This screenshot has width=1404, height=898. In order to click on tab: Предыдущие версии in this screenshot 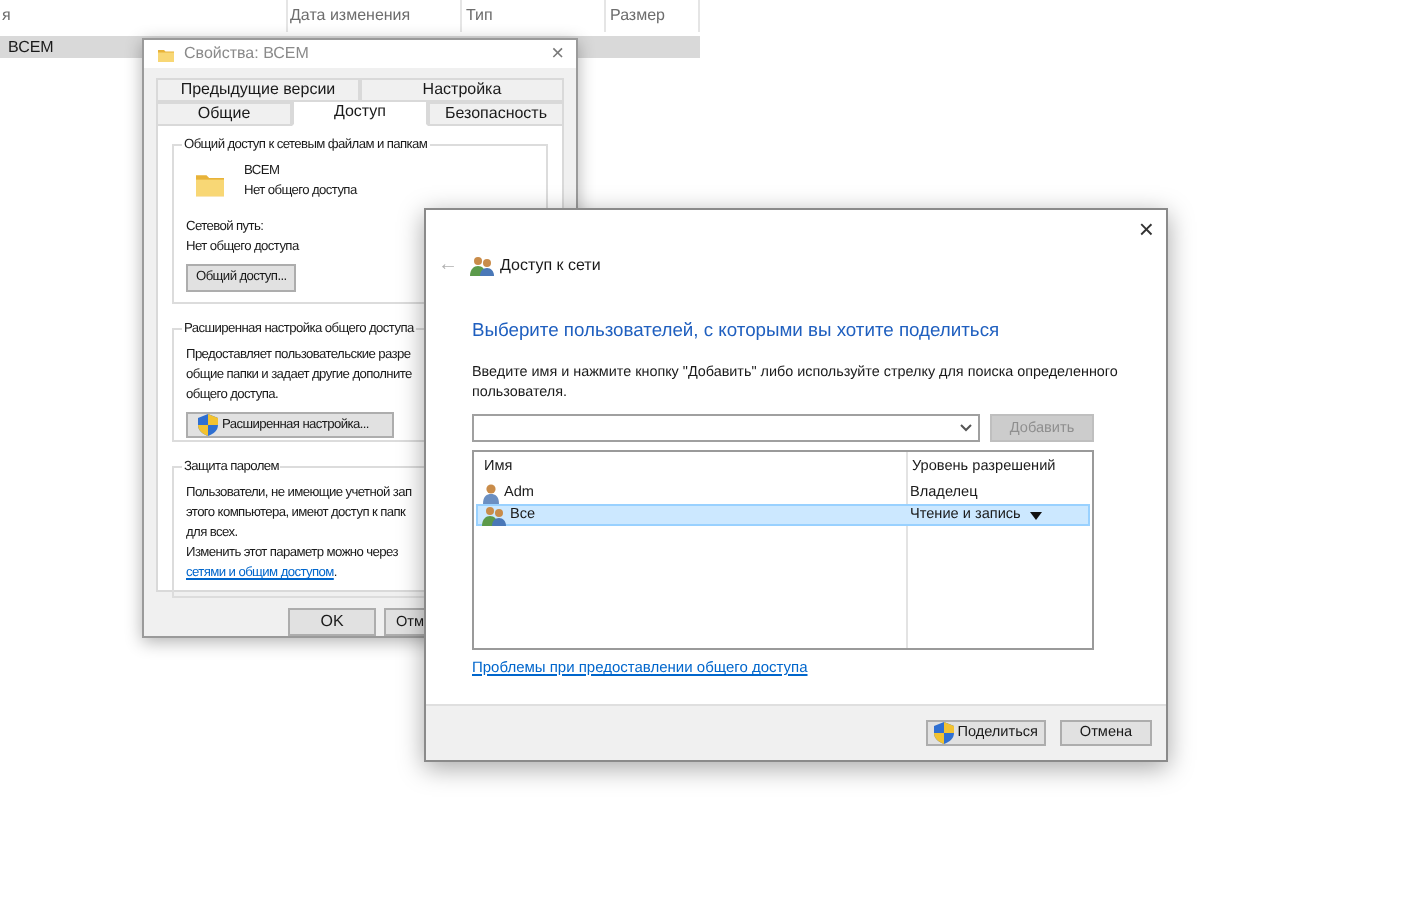, I will do `click(258, 90)`.